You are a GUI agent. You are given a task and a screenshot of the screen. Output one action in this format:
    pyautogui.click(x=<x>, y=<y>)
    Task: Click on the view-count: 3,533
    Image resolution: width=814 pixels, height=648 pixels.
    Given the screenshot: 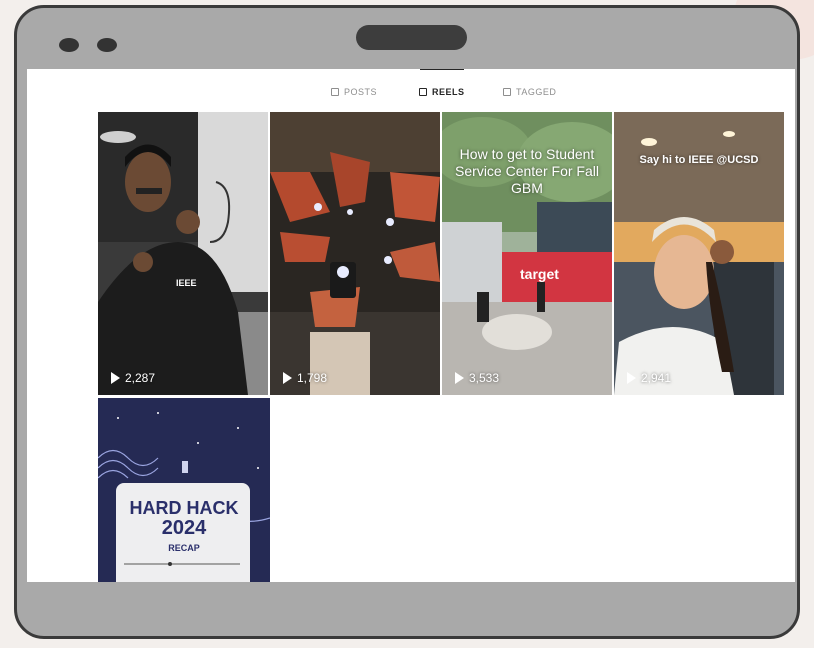 What is the action you would take?
    pyautogui.click(x=477, y=378)
    